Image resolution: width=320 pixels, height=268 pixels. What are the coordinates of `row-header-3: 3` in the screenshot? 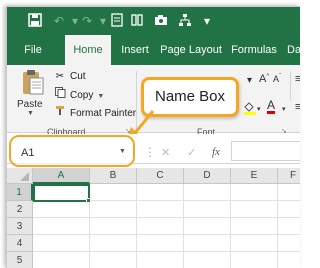 It's located at (20, 226).